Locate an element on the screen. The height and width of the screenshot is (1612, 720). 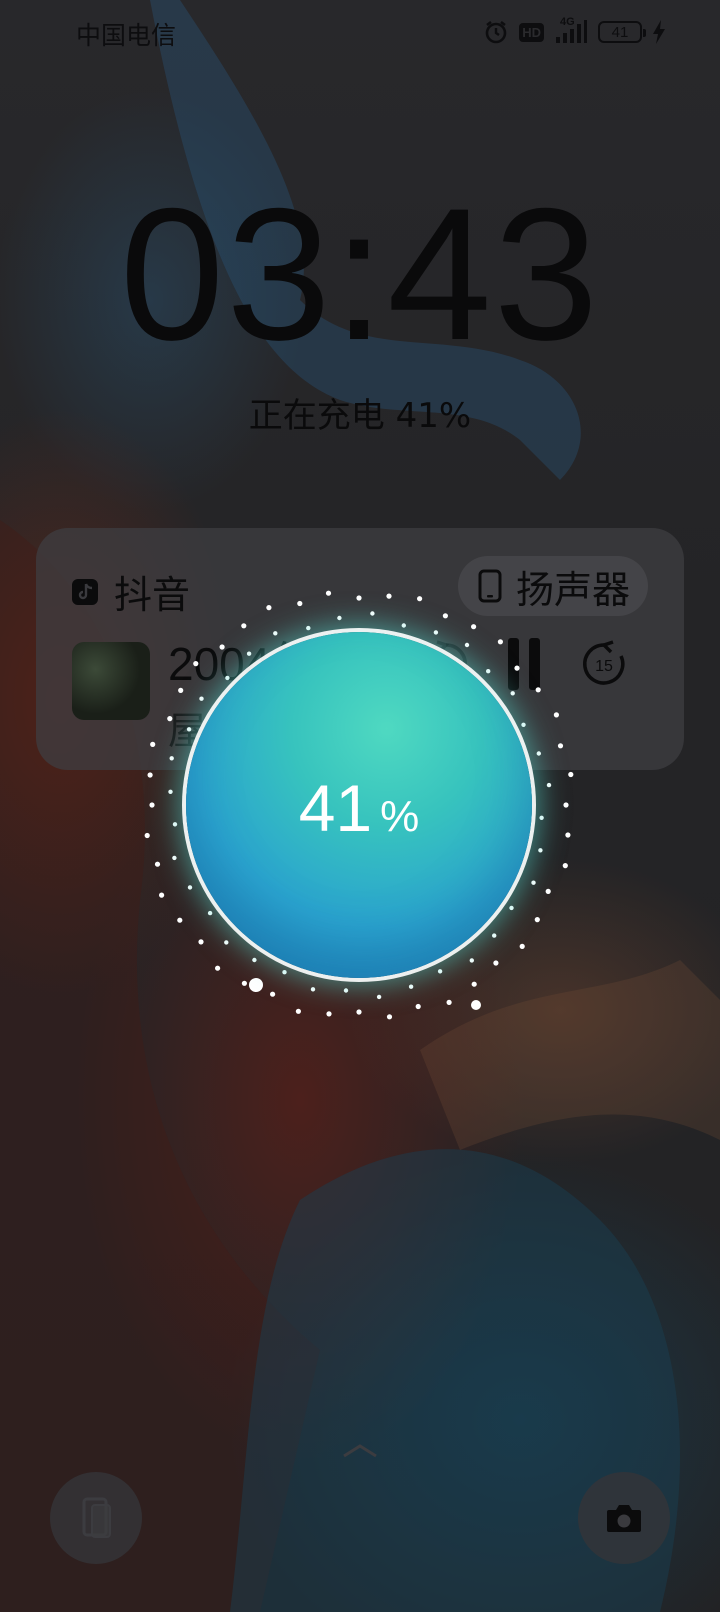
output-device-button: 扬声器 is located at coordinates (552, 586).